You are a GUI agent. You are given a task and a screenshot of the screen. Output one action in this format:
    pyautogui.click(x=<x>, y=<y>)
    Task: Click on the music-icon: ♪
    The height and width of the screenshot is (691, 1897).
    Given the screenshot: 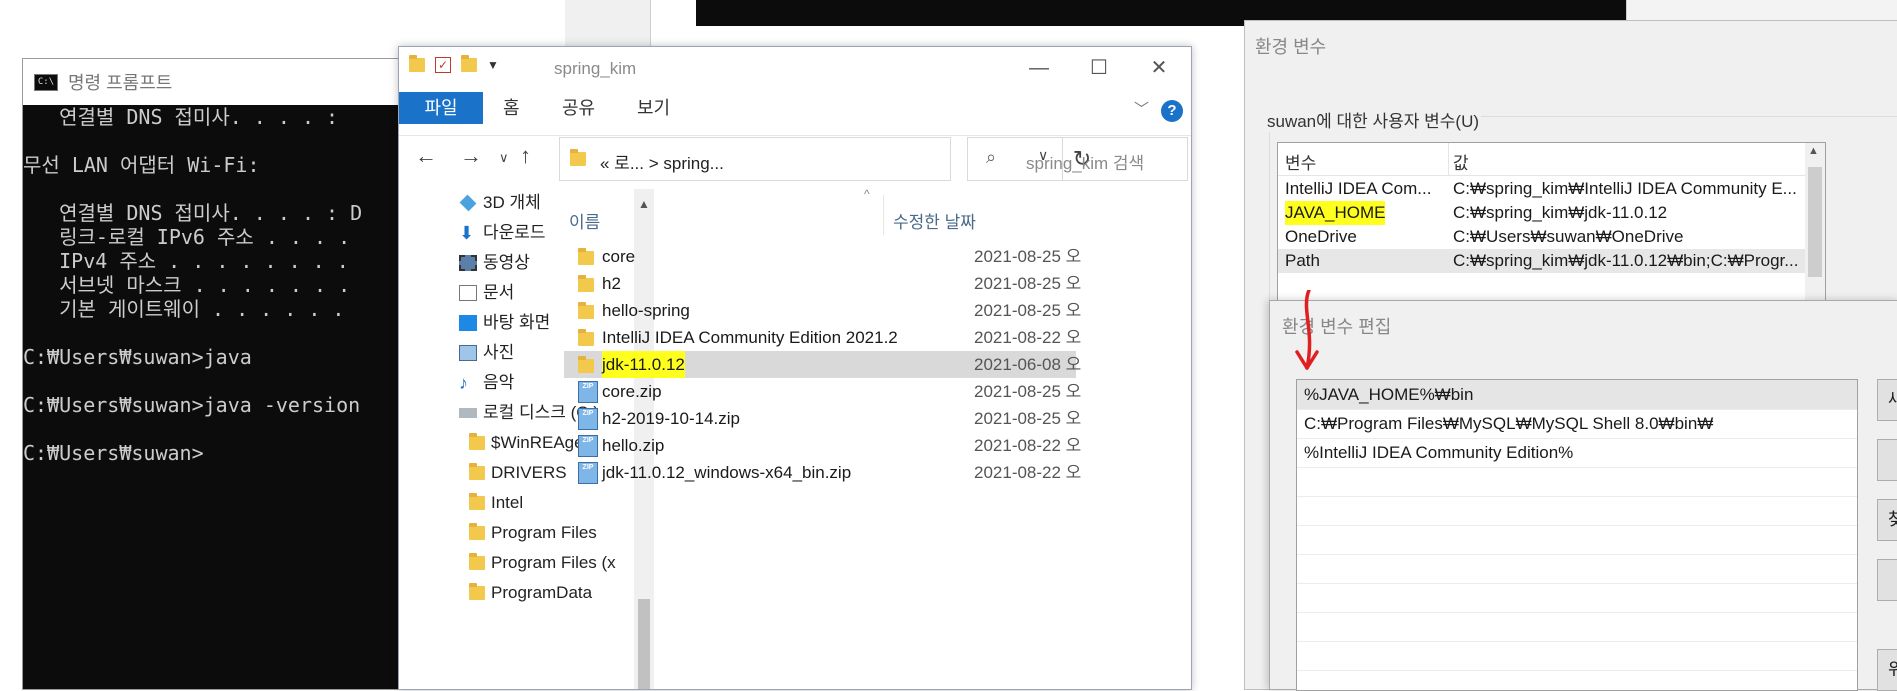 What is the action you would take?
    pyautogui.click(x=463, y=383)
    